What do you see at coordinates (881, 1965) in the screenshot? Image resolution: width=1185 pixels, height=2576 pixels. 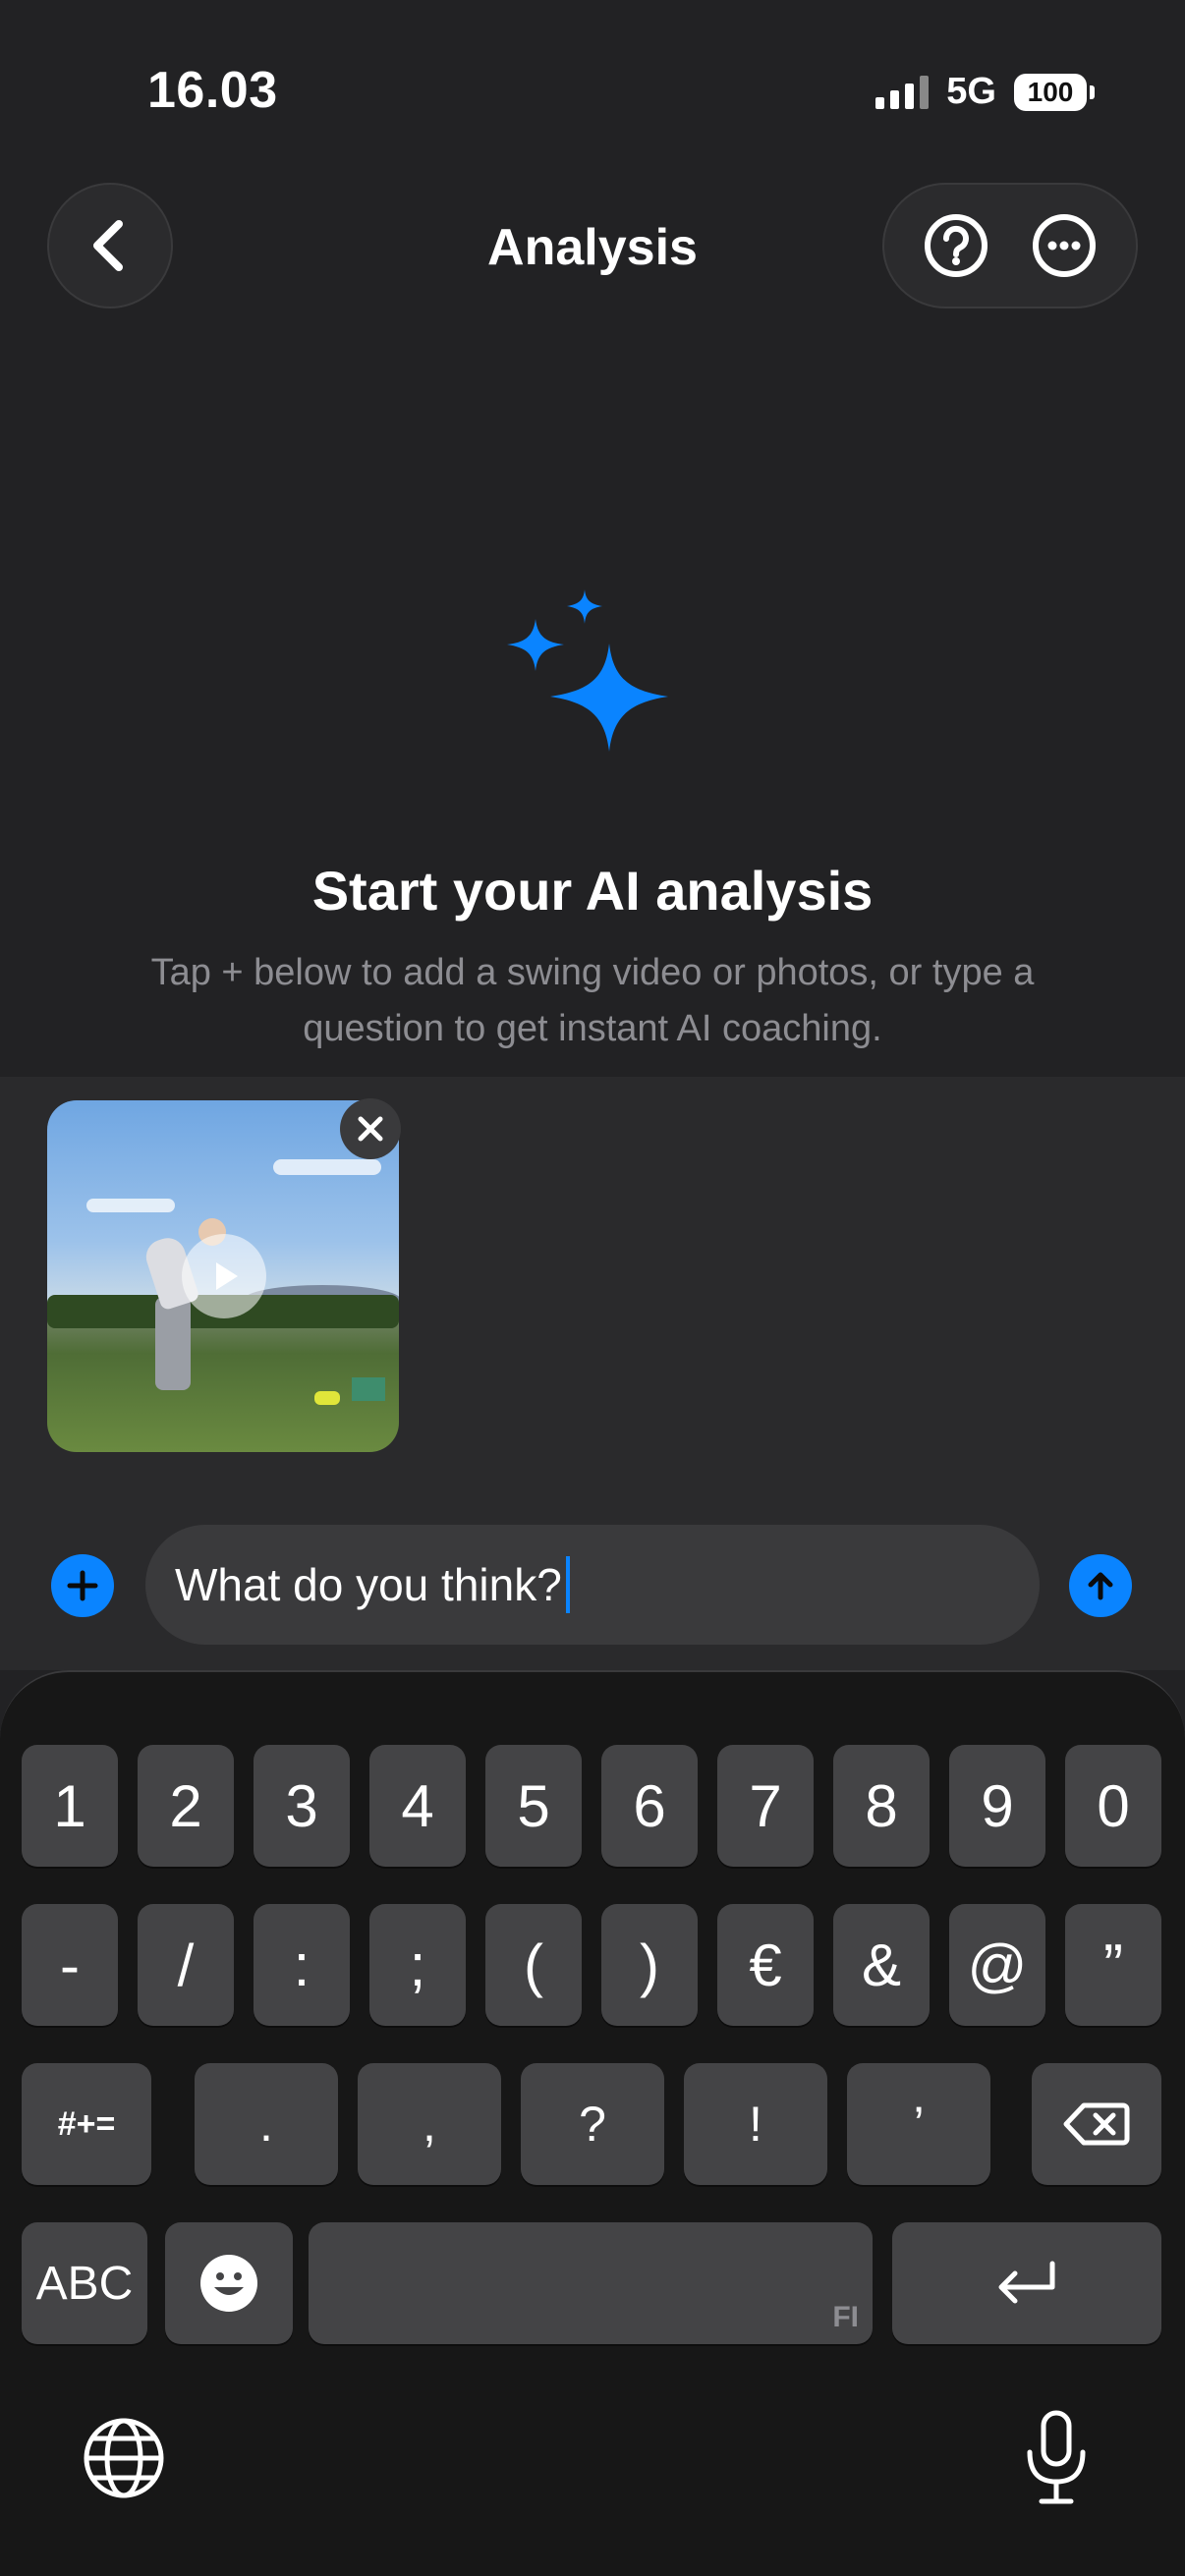 I see `key-ampersand: &` at bounding box center [881, 1965].